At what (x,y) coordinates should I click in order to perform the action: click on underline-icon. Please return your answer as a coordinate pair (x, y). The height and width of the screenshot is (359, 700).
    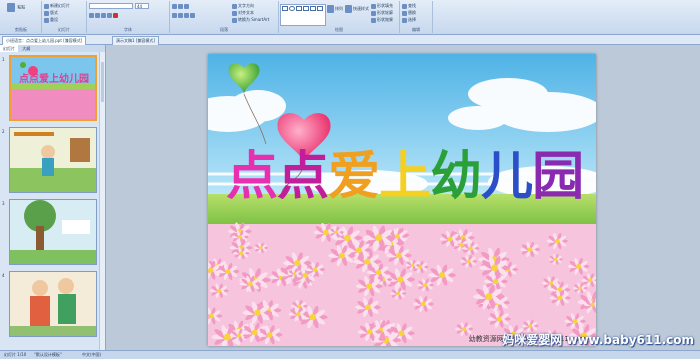
    Looking at the image, I should click on (103, 15).